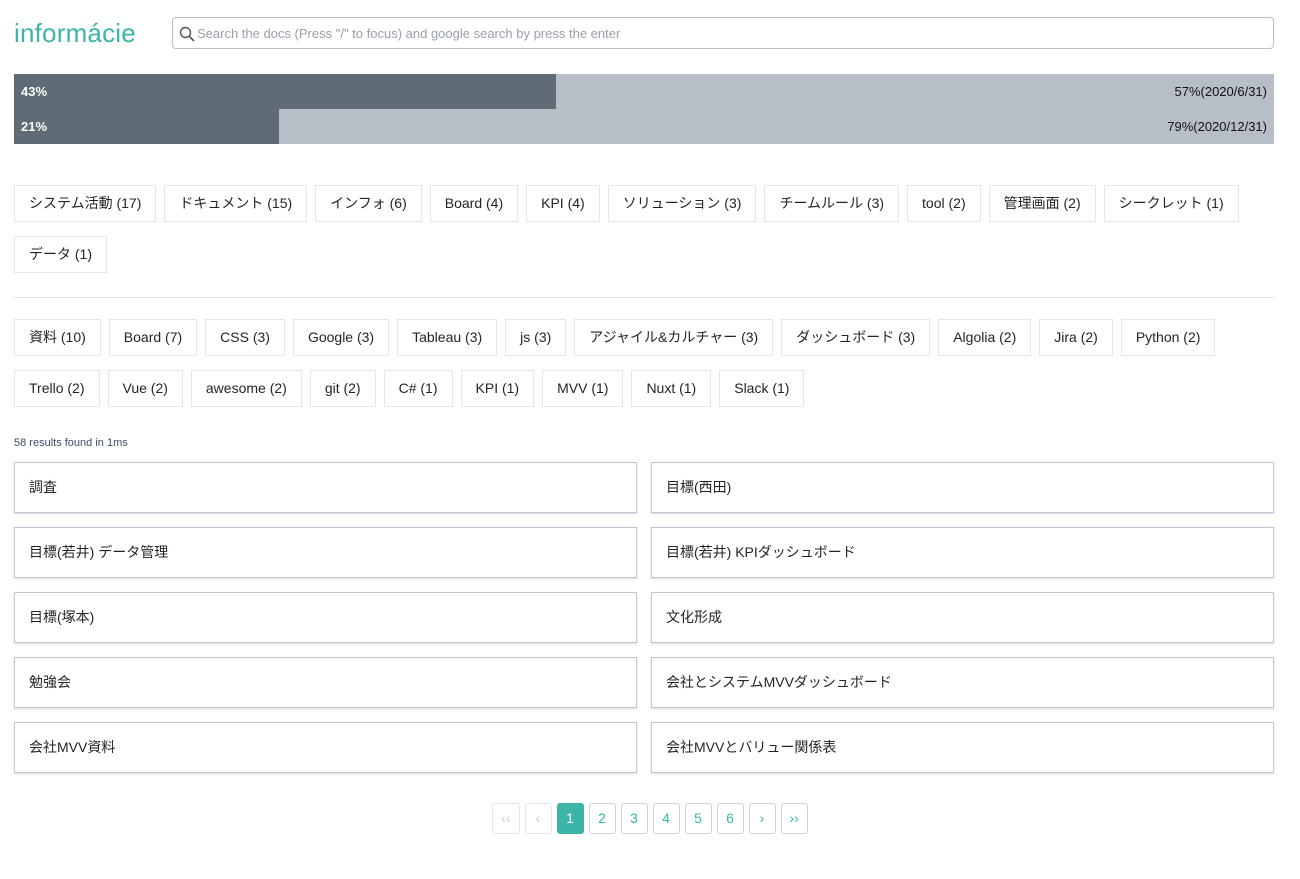 This screenshot has height=879, width=1300. I want to click on category-tag: シークレット (1), so click(1171, 203).